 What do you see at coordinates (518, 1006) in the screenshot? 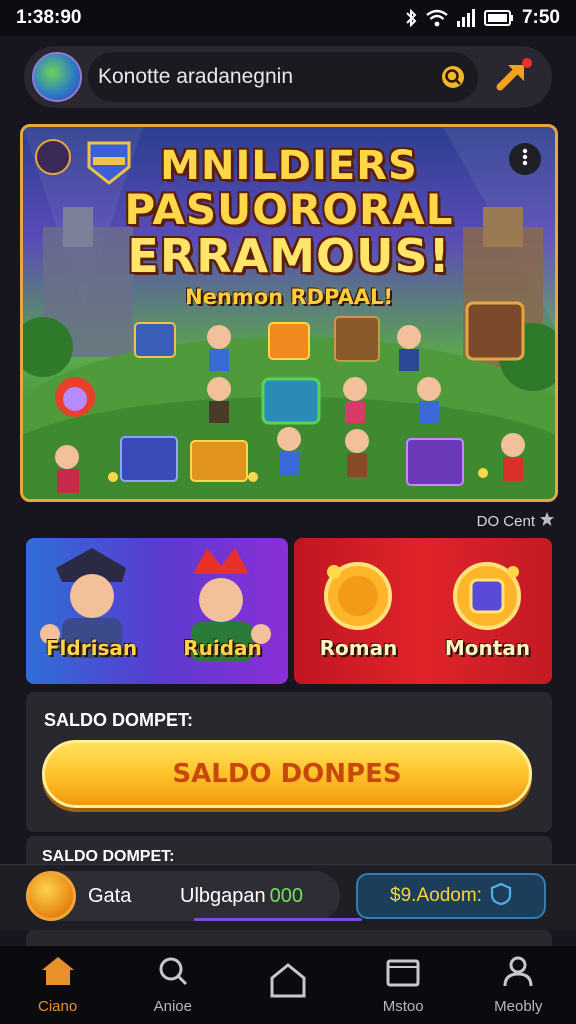
I see `nav-label: Meobly` at bounding box center [518, 1006].